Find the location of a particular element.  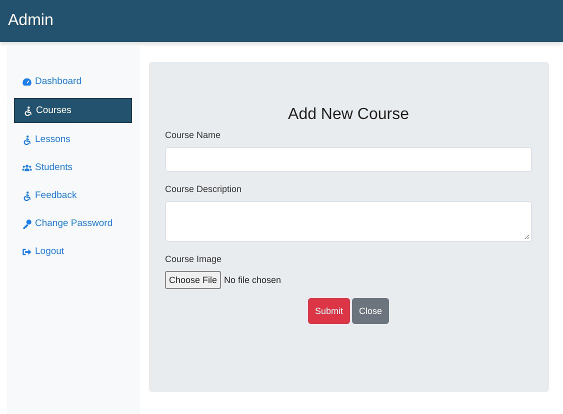

sidebar-item: Change Password is located at coordinates (73, 223).